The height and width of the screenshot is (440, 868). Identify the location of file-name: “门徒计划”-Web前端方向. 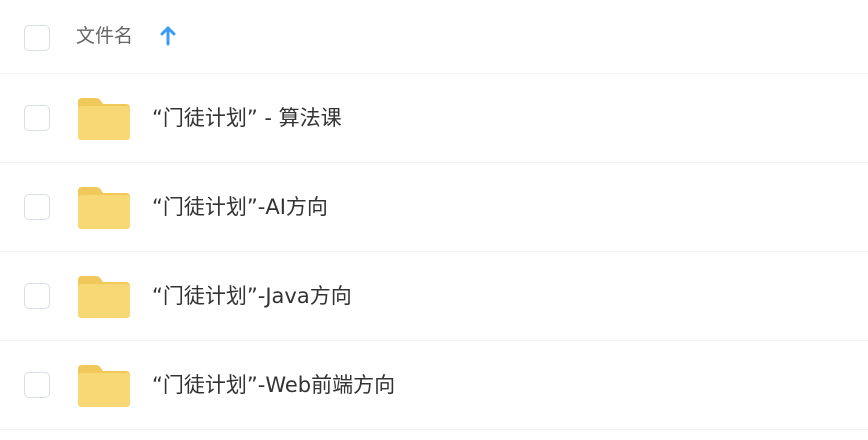
(273, 385).